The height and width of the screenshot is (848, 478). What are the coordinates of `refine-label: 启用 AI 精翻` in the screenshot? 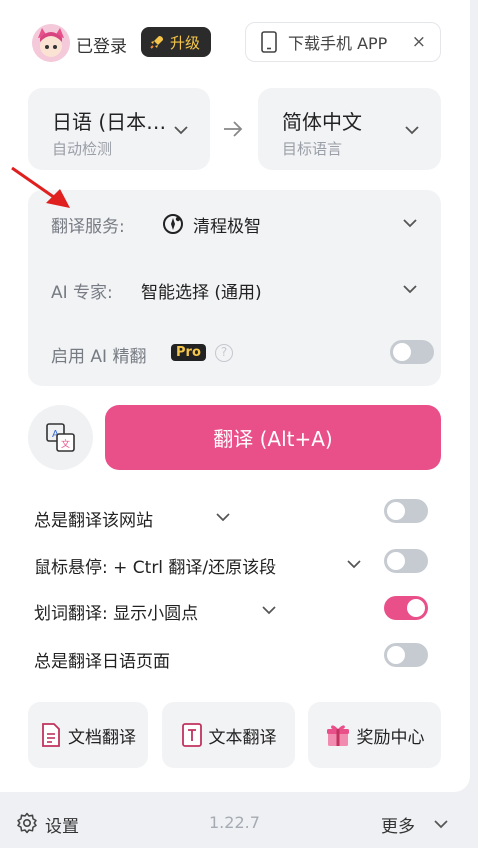 It's located at (99, 357).